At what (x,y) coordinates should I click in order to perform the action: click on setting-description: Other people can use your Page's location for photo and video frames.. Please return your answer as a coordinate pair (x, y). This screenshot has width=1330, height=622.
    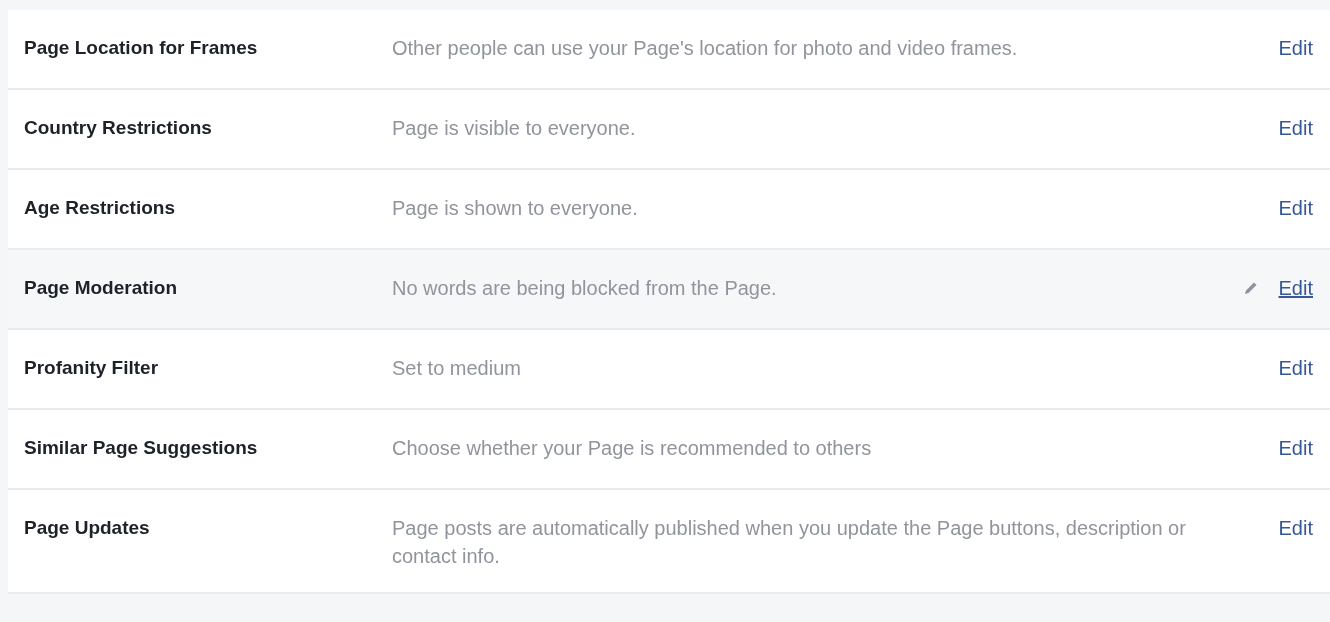
    Looking at the image, I should click on (705, 48).